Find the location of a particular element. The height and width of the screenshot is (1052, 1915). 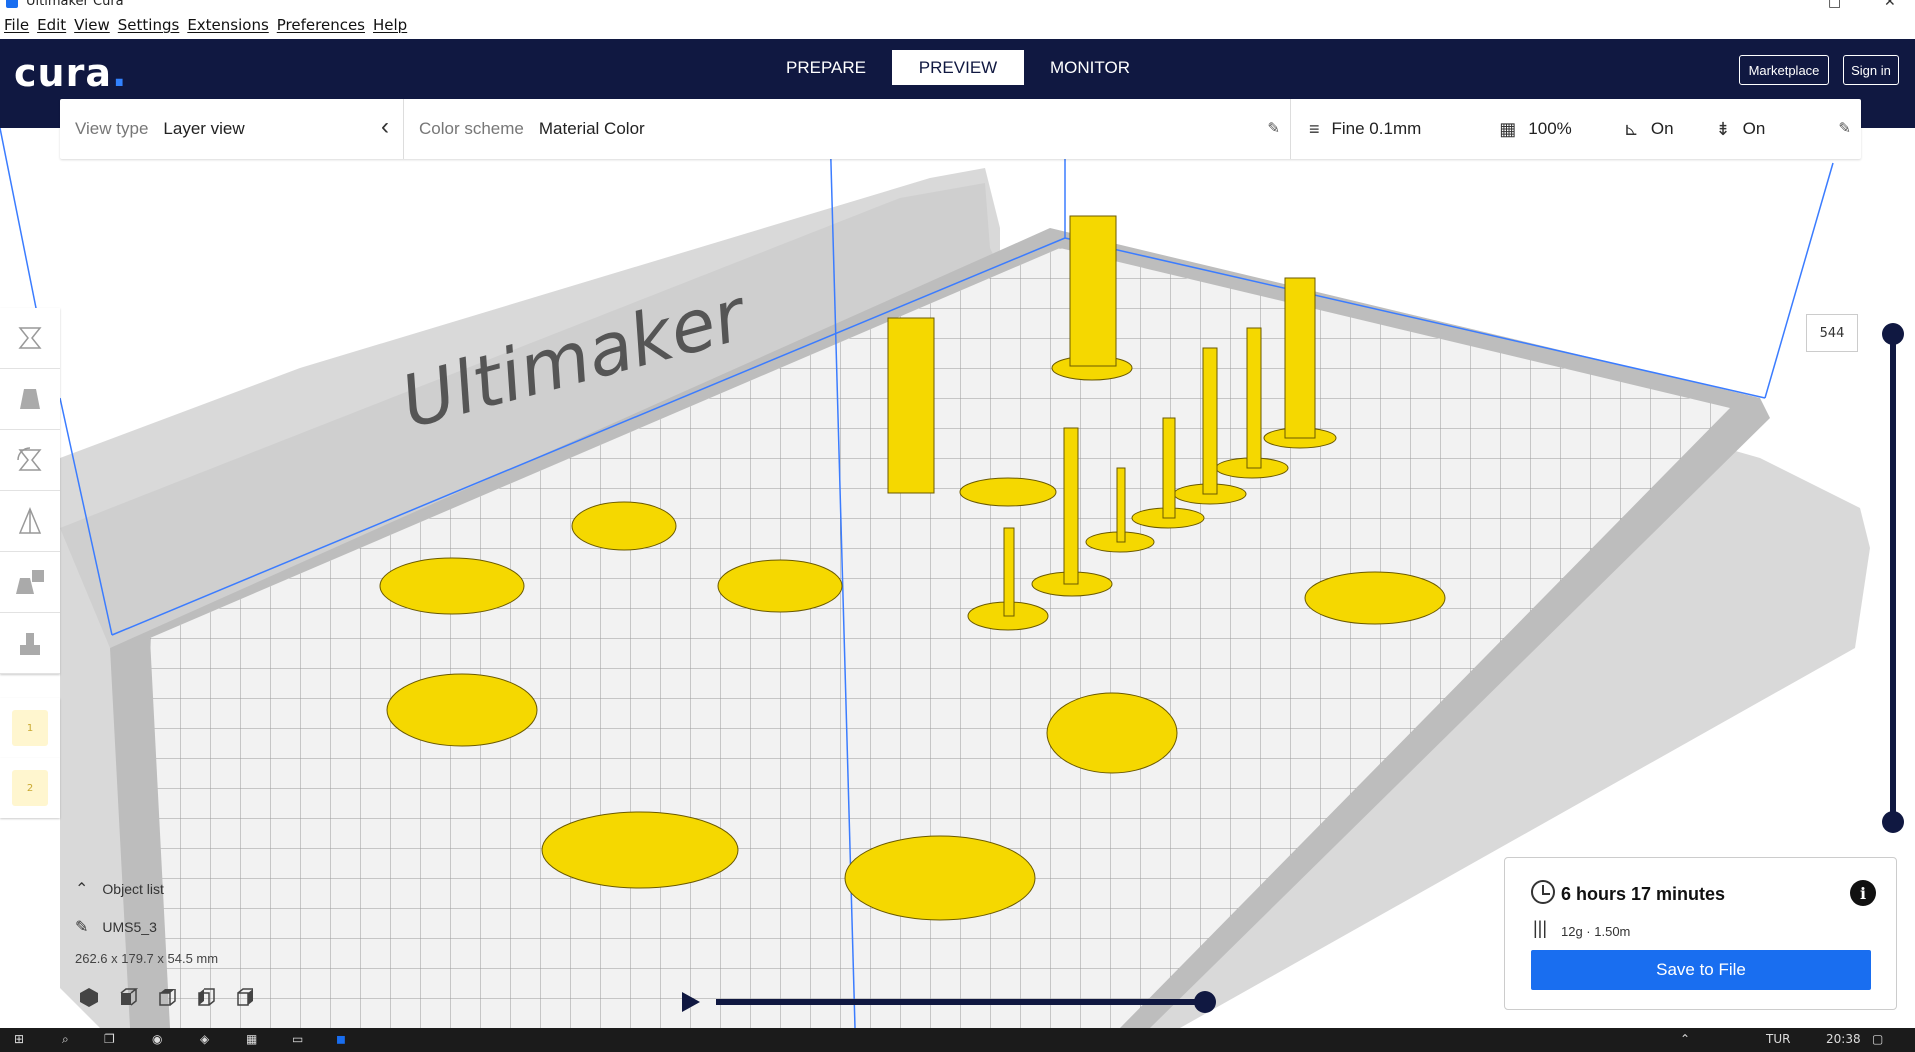

color-scheme-label: Color scheme is located at coordinates (471, 128).